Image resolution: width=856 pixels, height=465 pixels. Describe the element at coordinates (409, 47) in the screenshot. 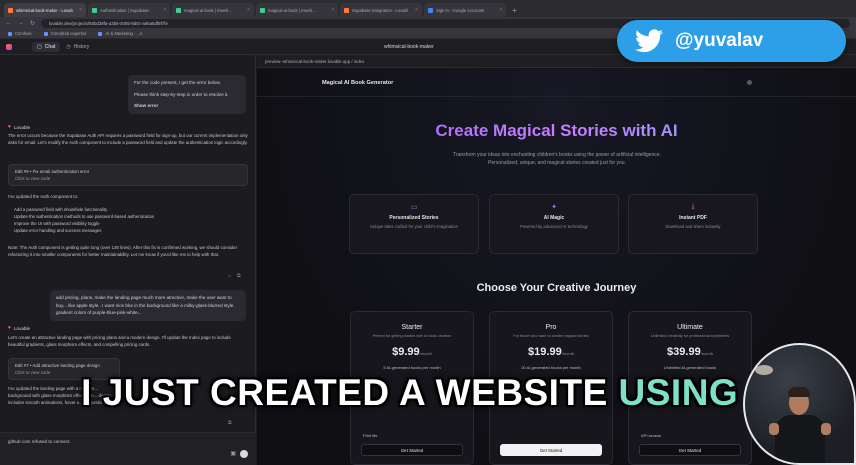

I see `project-name: whimsical-book-maker` at that location.